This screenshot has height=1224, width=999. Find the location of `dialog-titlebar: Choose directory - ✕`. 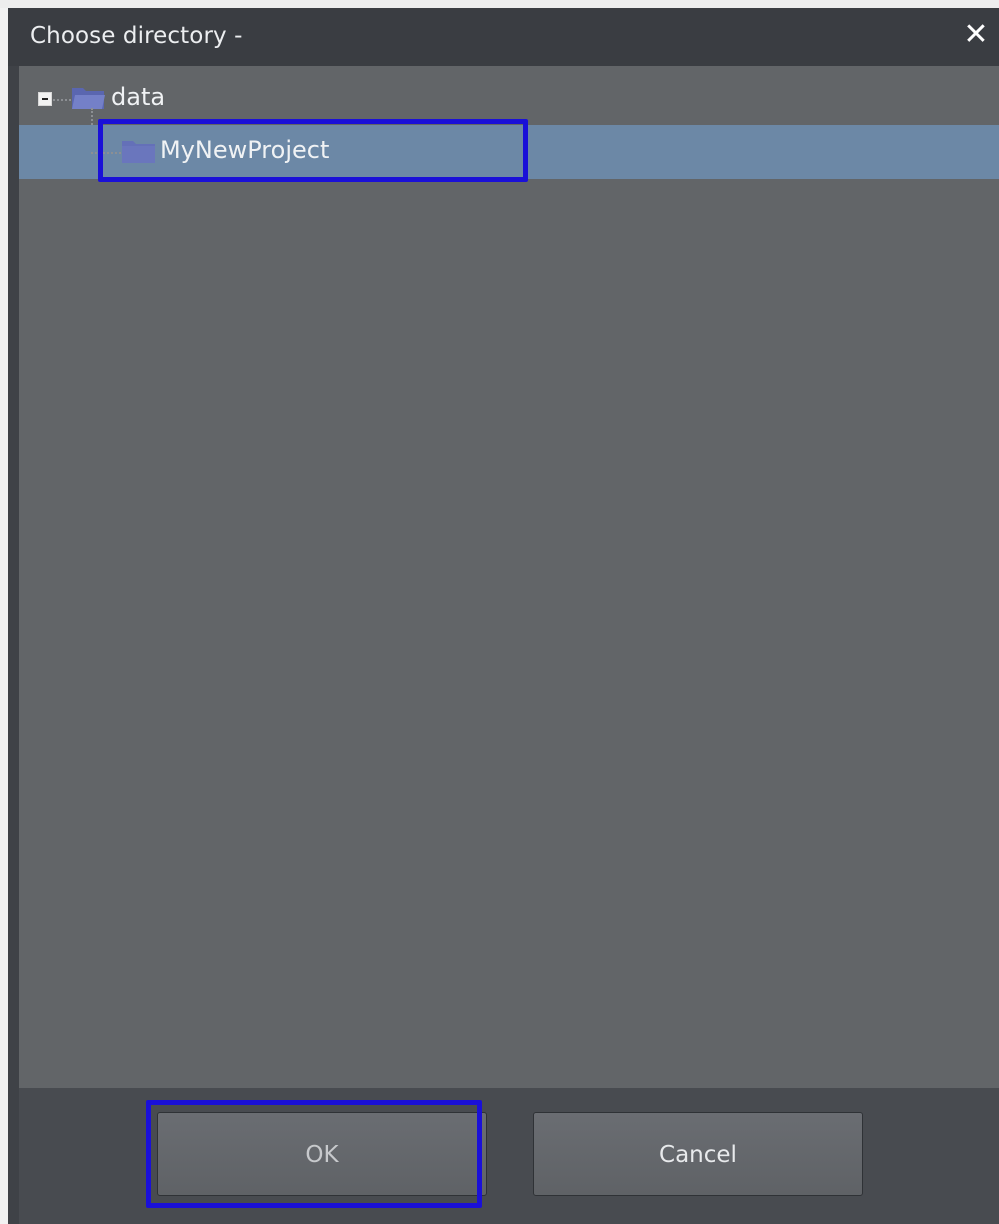

dialog-titlebar: Choose directory - ✕ is located at coordinates (503, 37).